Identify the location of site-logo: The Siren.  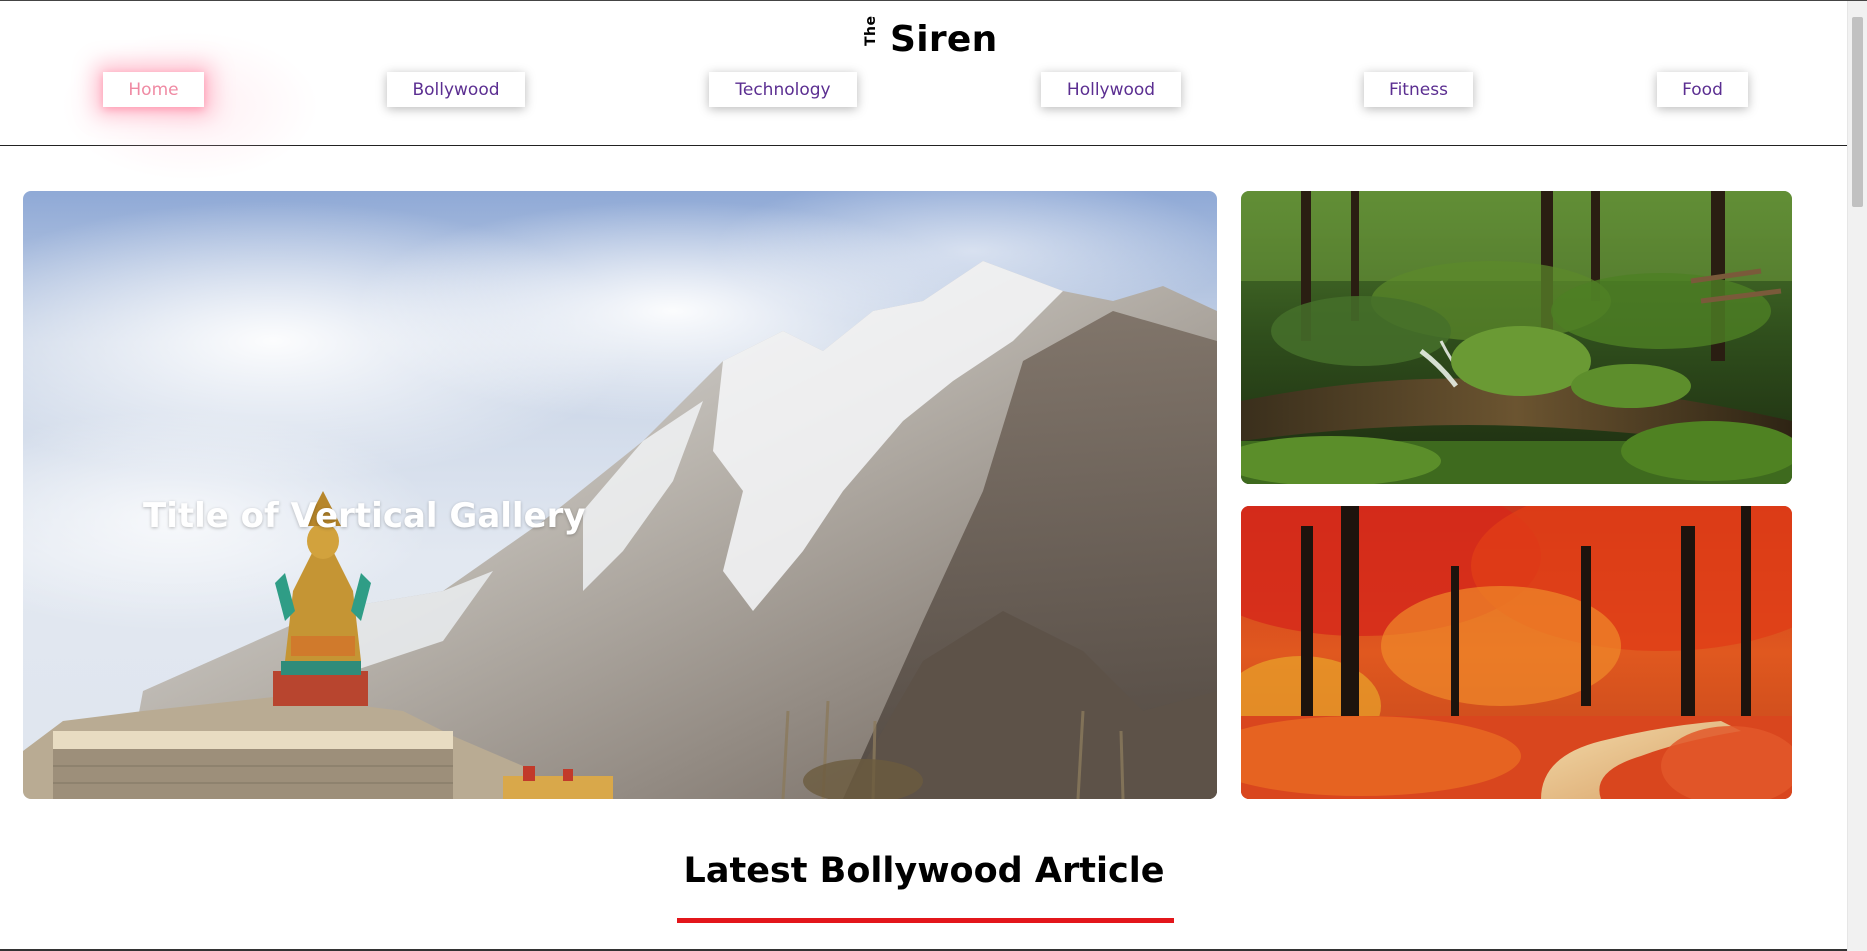
(930, 38).